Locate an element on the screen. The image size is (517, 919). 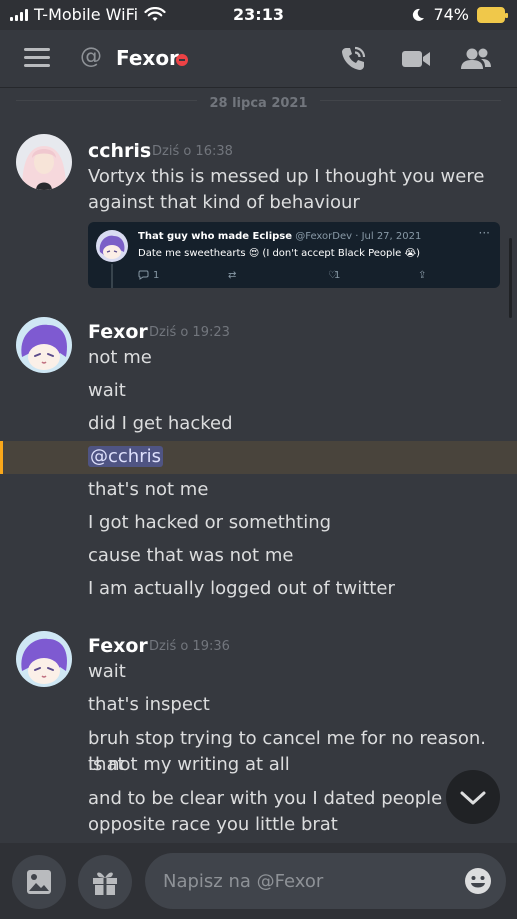
status-right: 74% is located at coordinates (459, 14).